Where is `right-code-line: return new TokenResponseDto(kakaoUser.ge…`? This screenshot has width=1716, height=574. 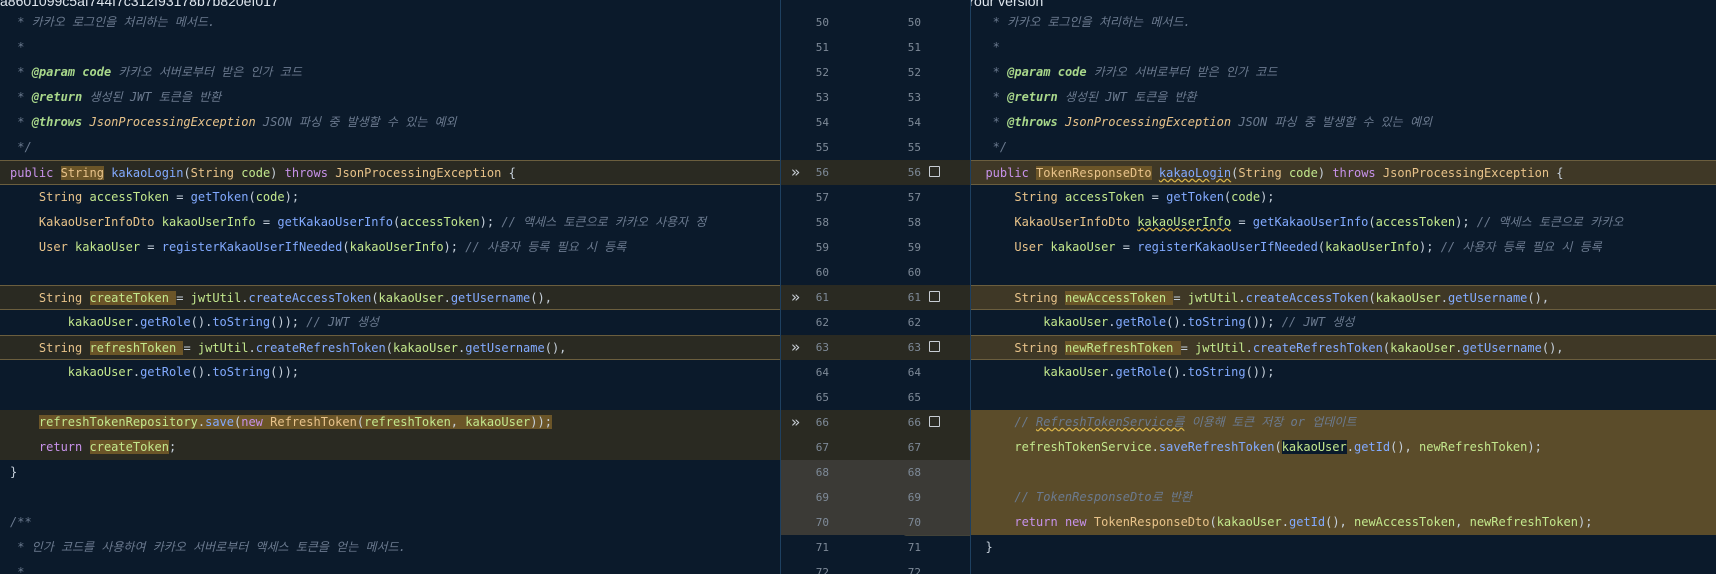 right-code-line: return new TokenResponseDto(kakaoUser.ge… is located at coordinates (1343, 522).